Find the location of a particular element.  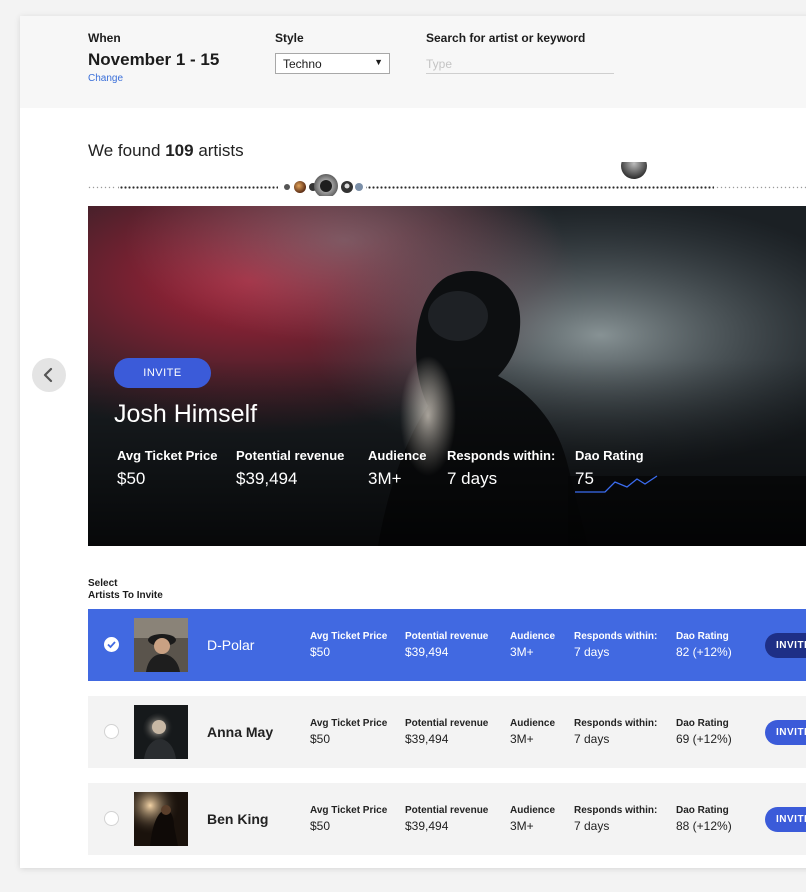

when-label: When is located at coordinates (104, 38).